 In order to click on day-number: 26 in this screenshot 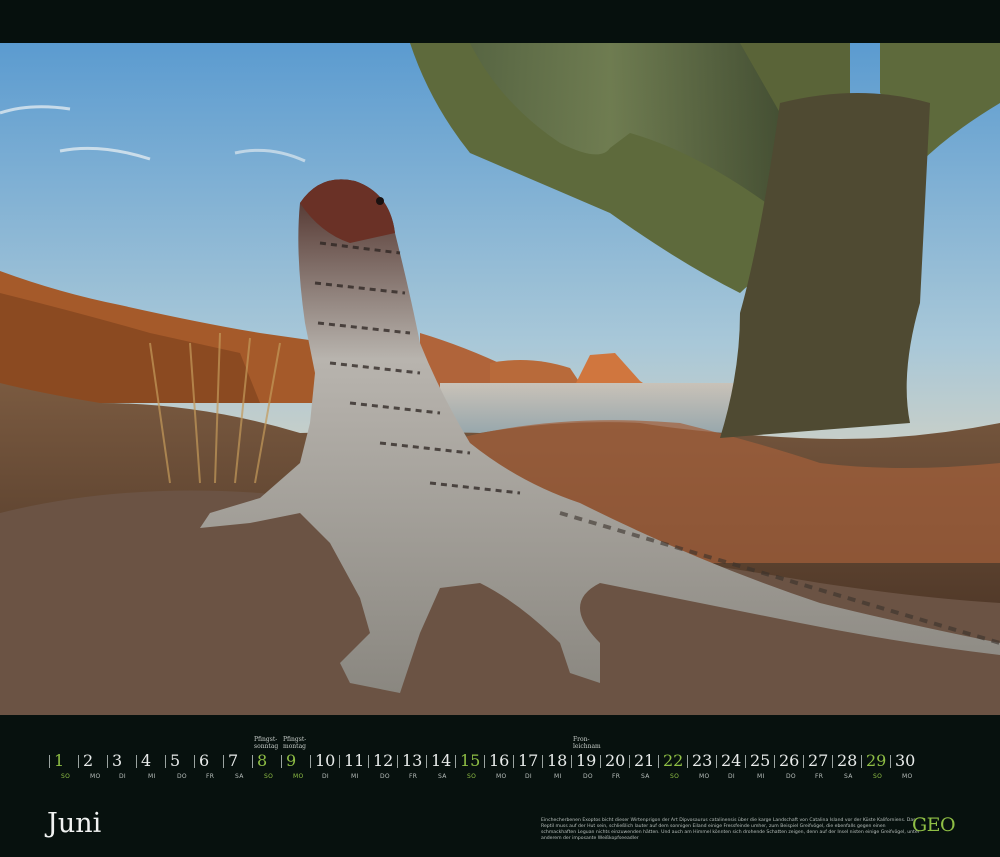, I will do `click(789, 760)`.